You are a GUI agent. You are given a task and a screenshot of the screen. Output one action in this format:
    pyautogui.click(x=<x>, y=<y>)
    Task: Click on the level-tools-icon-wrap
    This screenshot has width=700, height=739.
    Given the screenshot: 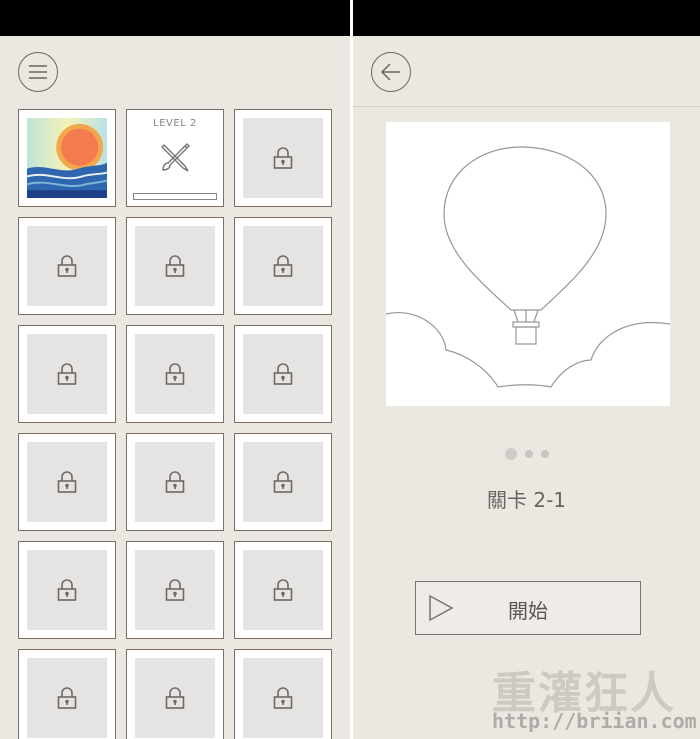 What is the action you would take?
    pyautogui.click(x=176, y=159)
    